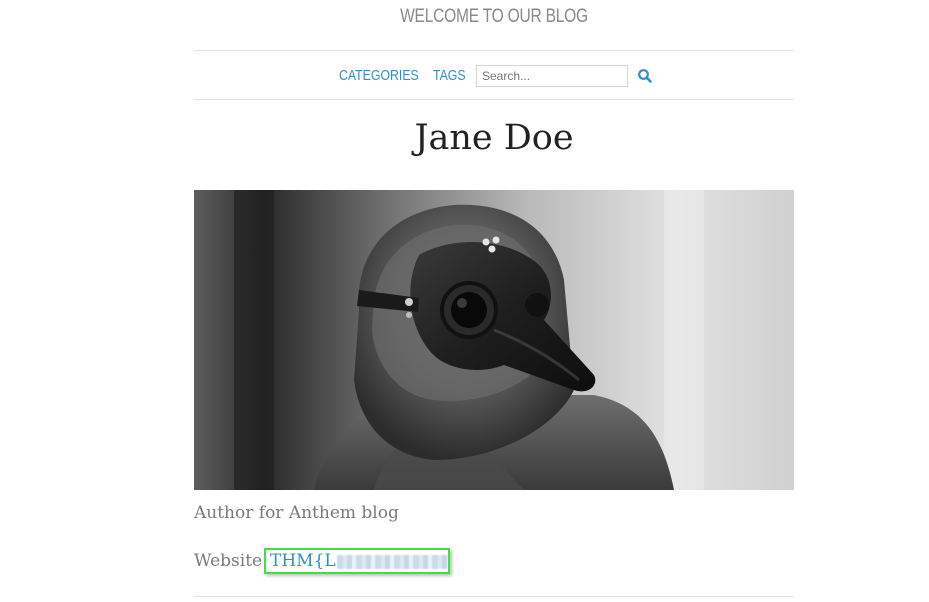 Image resolution: width=929 pixels, height=602 pixels. Describe the element at coordinates (379, 75) in the screenshot. I see `nav-link-categories: CATEGORIES` at that location.